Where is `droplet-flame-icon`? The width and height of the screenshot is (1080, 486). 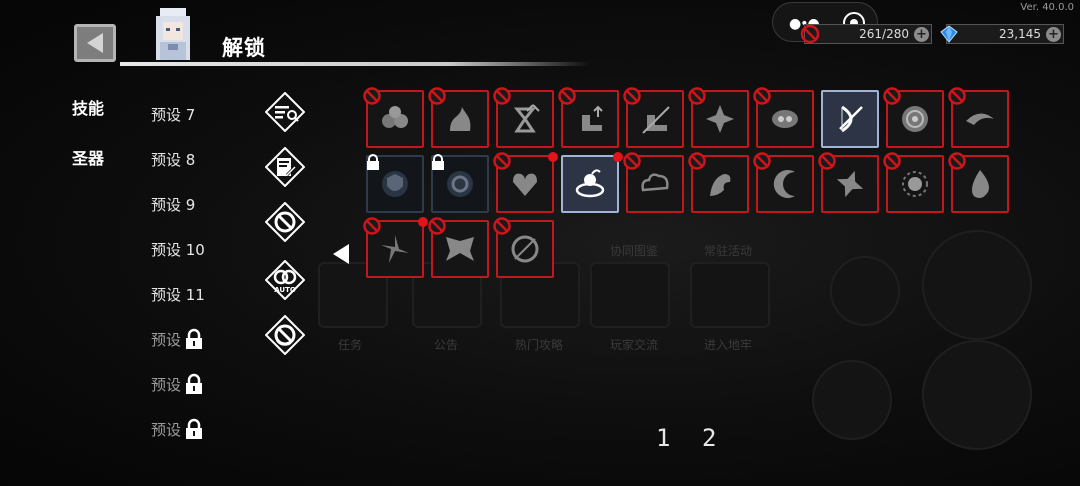 droplet-flame-icon is located at coordinates (980, 184).